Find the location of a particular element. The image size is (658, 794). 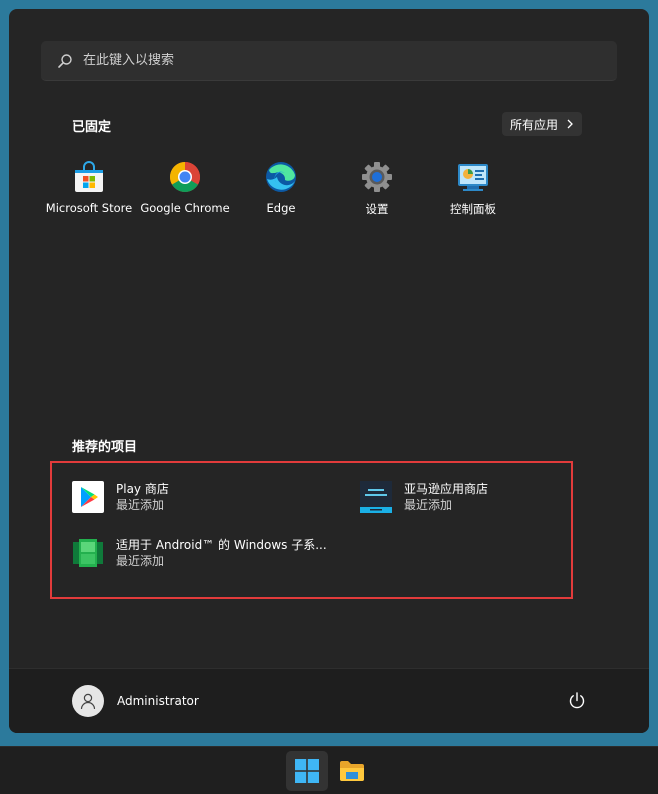

pinned-app-control-panel: 控制面板 is located at coordinates (473, 193).